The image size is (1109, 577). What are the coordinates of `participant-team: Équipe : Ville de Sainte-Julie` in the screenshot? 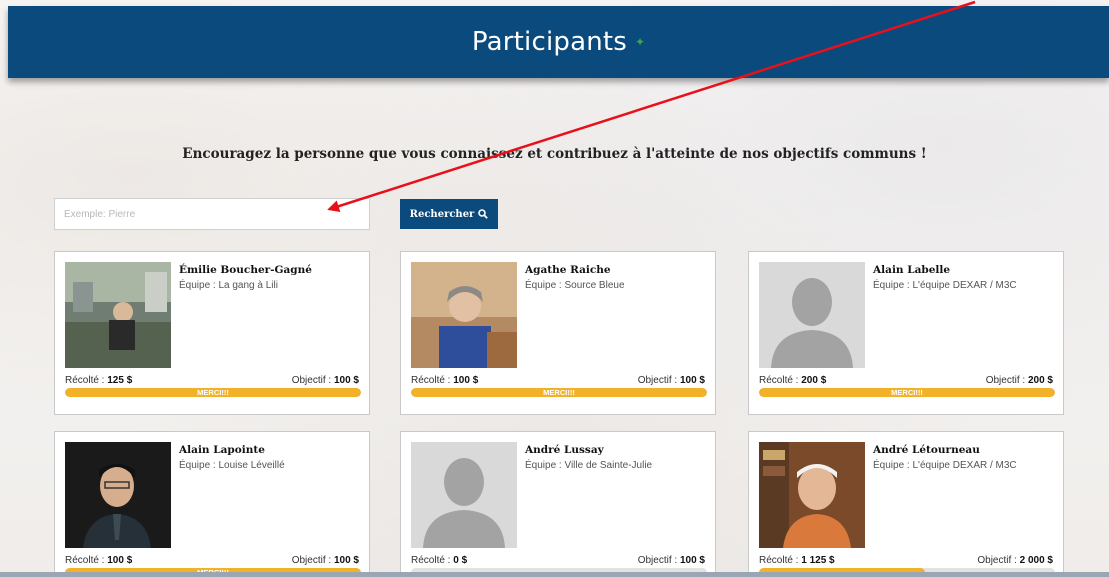 It's located at (589, 465).